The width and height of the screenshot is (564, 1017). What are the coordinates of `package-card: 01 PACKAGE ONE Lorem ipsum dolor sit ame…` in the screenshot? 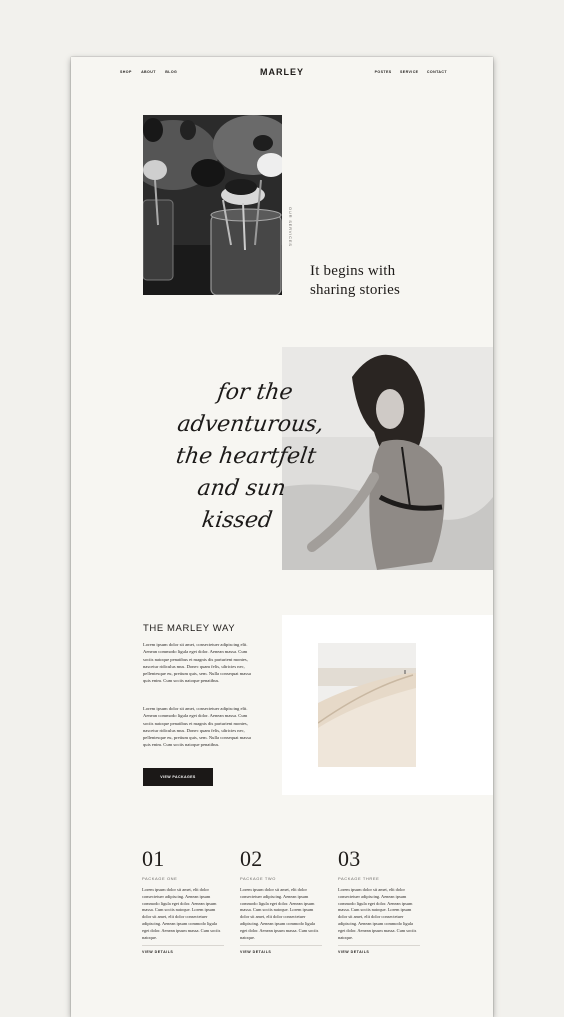 It's located at (183, 900).